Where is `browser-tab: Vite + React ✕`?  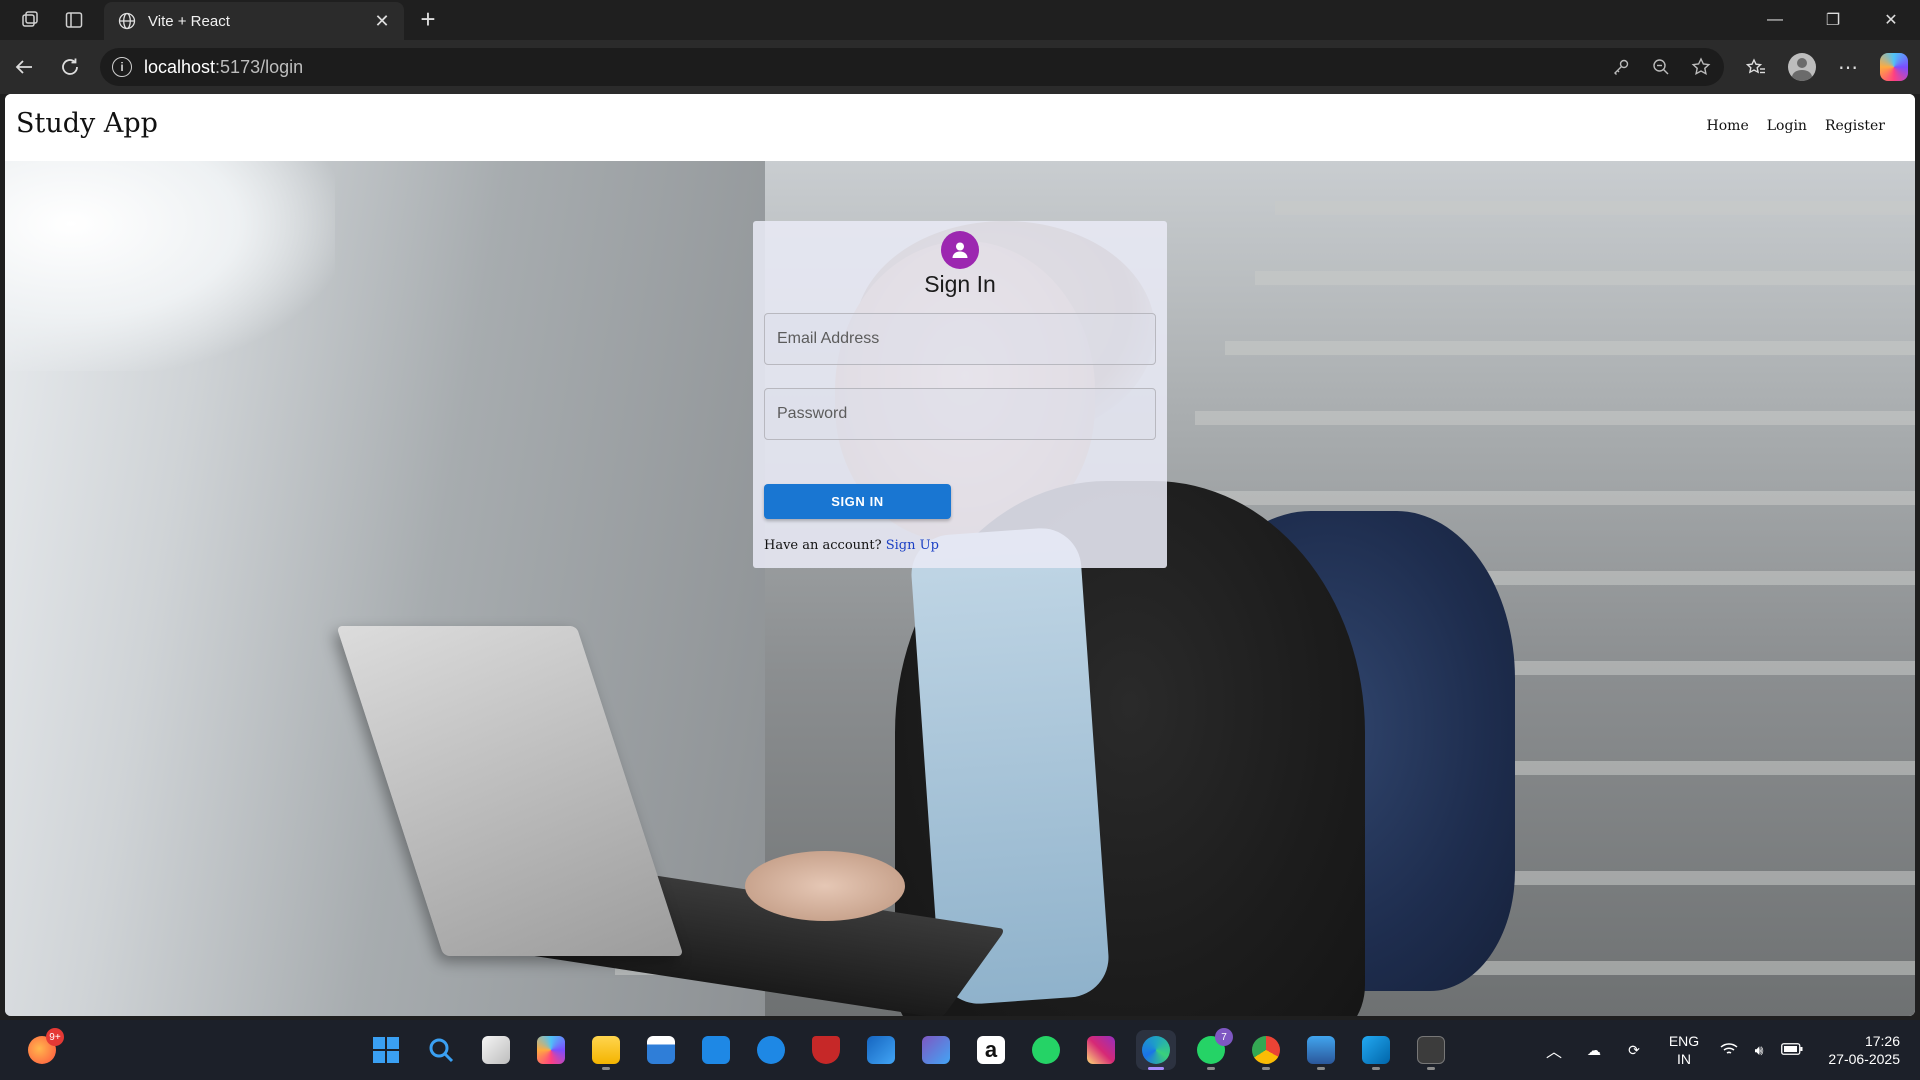 browser-tab: Vite + React ✕ is located at coordinates (254, 21).